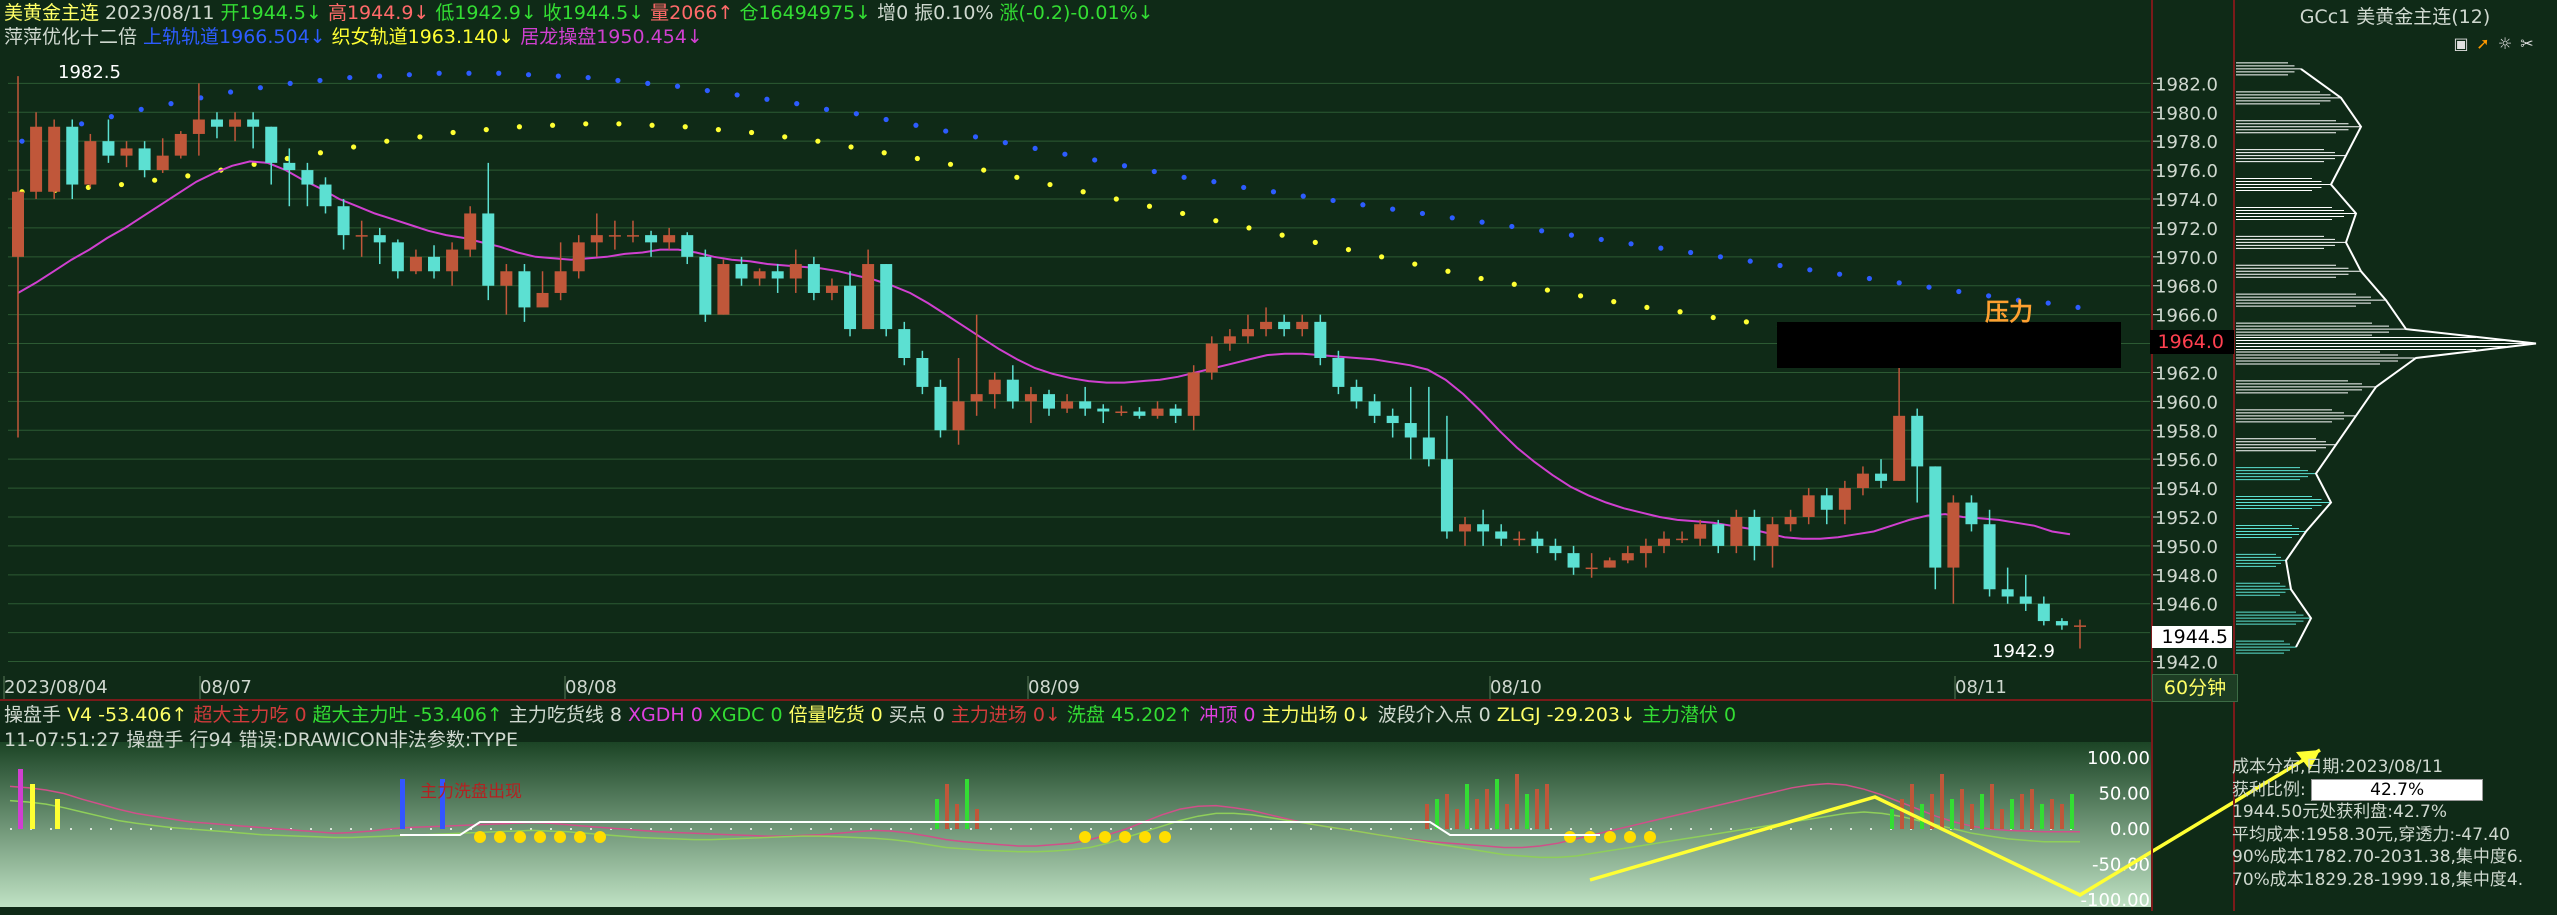 This screenshot has height=915, width=2557. I want to click on date-tick: 08/11, so click(1981, 687).